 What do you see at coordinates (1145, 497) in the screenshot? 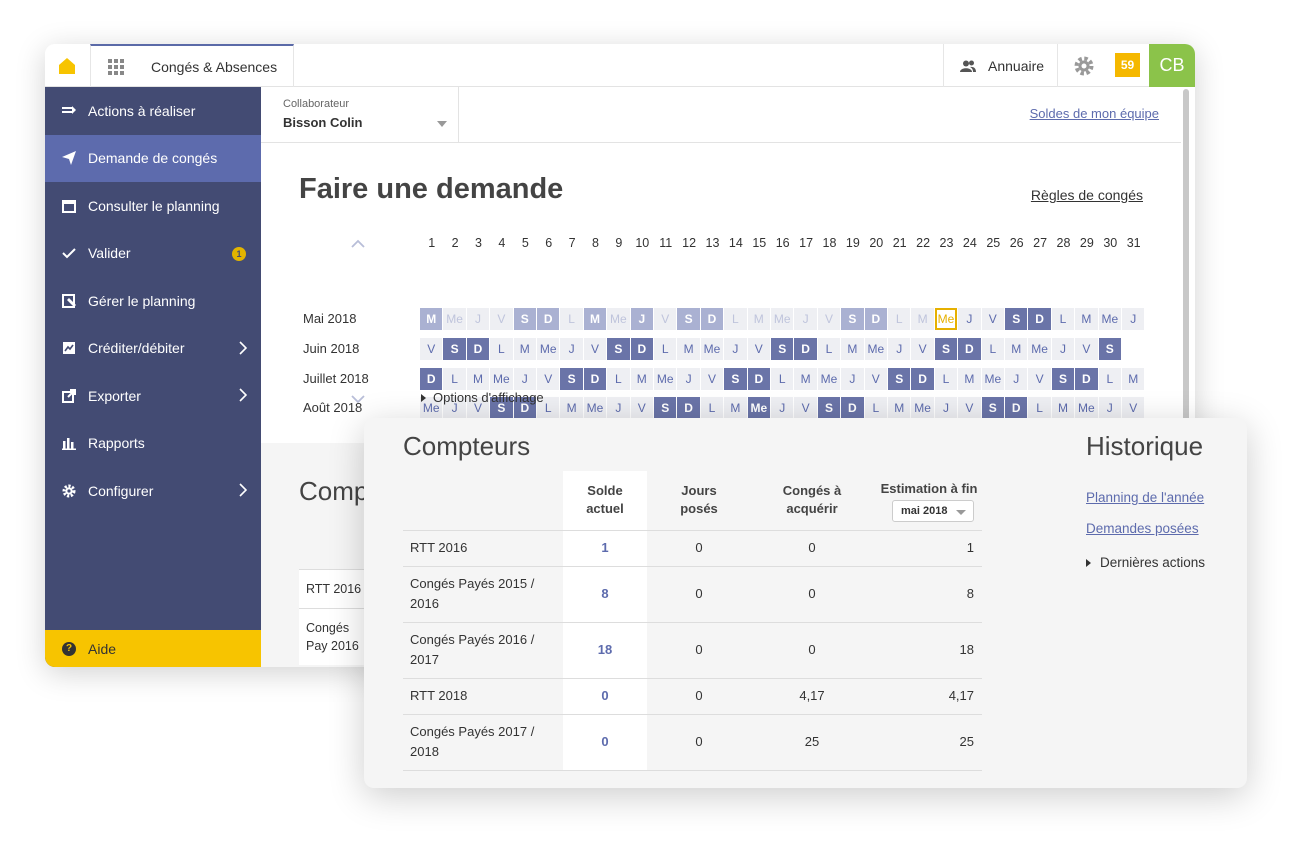
I see `year-planning-link: Planning de l'année` at bounding box center [1145, 497].